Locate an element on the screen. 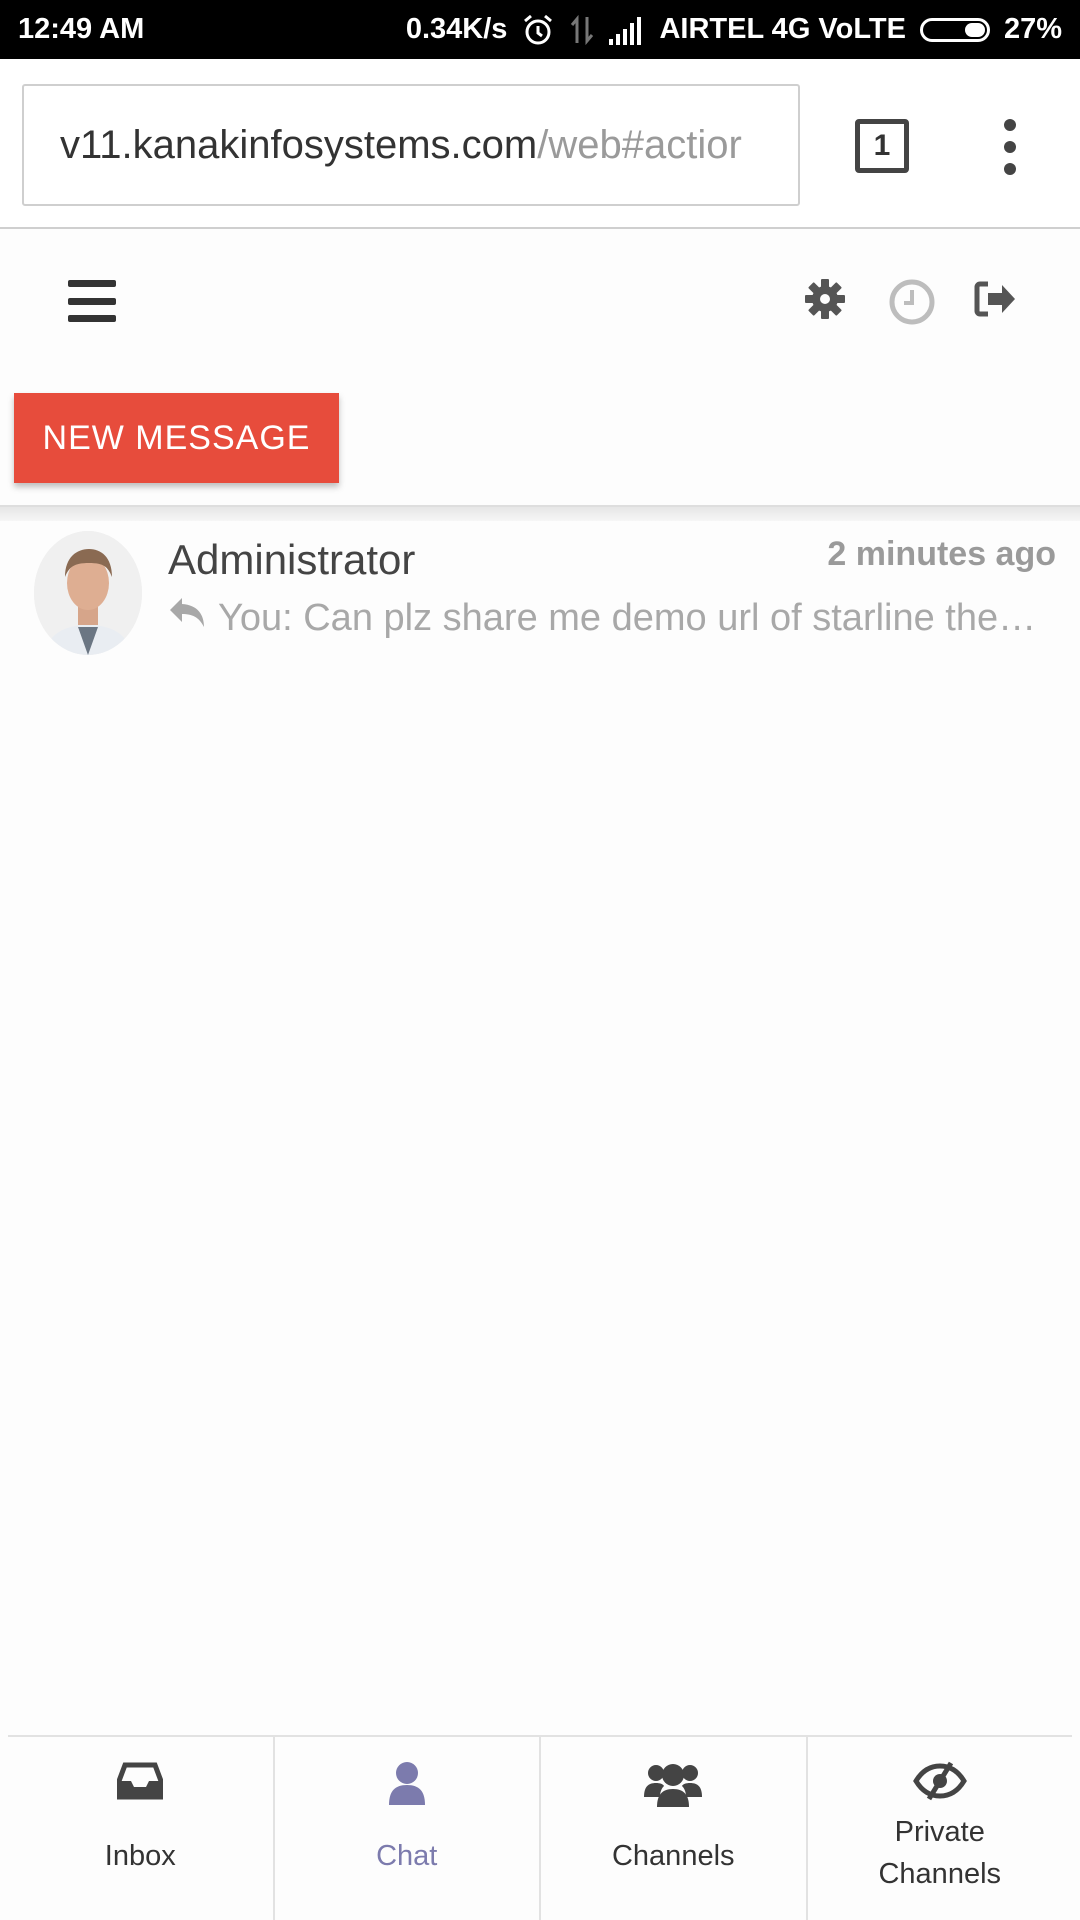  signal-icon is located at coordinates (627, 30).